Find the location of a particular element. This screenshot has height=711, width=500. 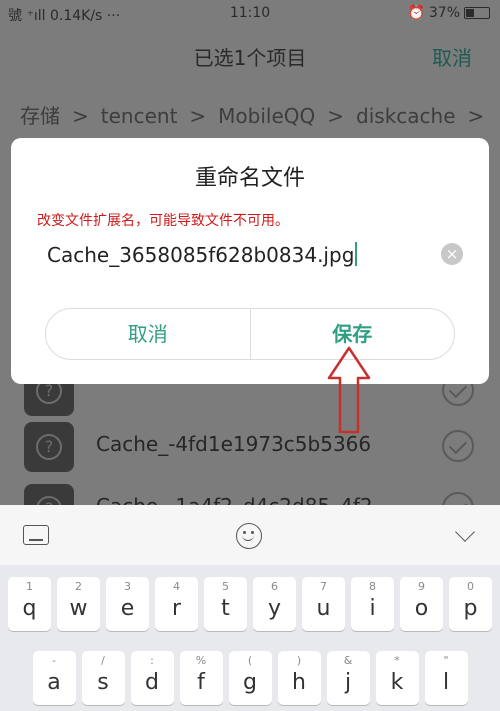

key-hint: ( is located at coordinates (250, 660).